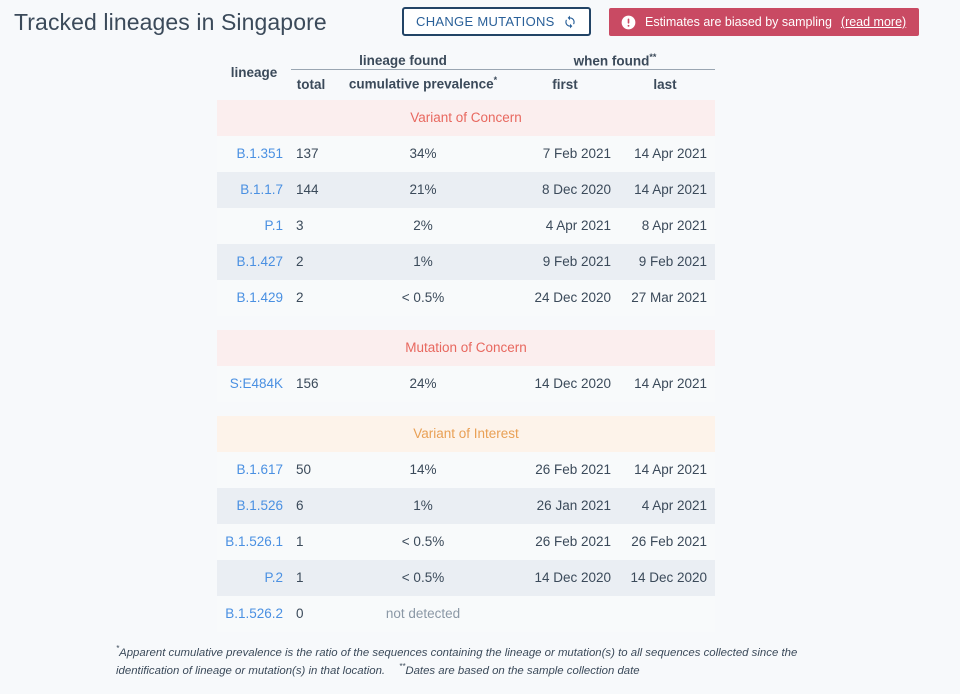 The width and height of the screenshot is (960, 694). I want to click on sync-icon, so click(570, 22).